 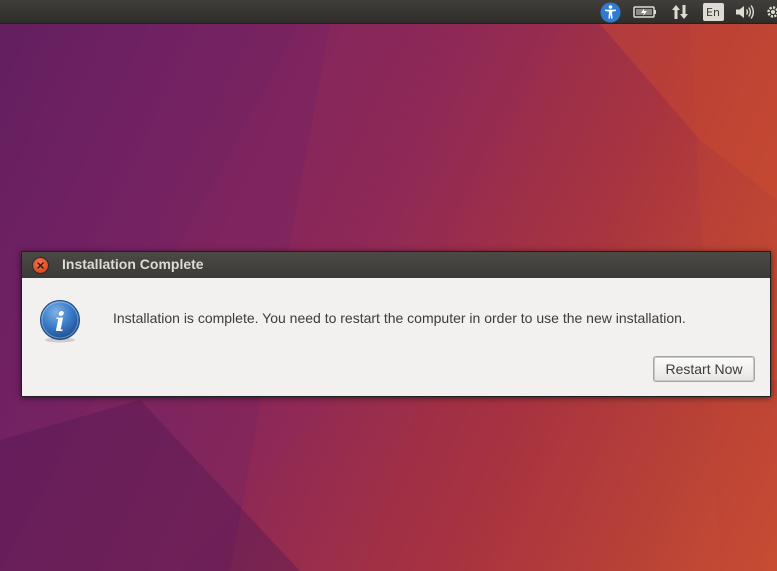 I want to click on close-button, so click(x=40, y=265).